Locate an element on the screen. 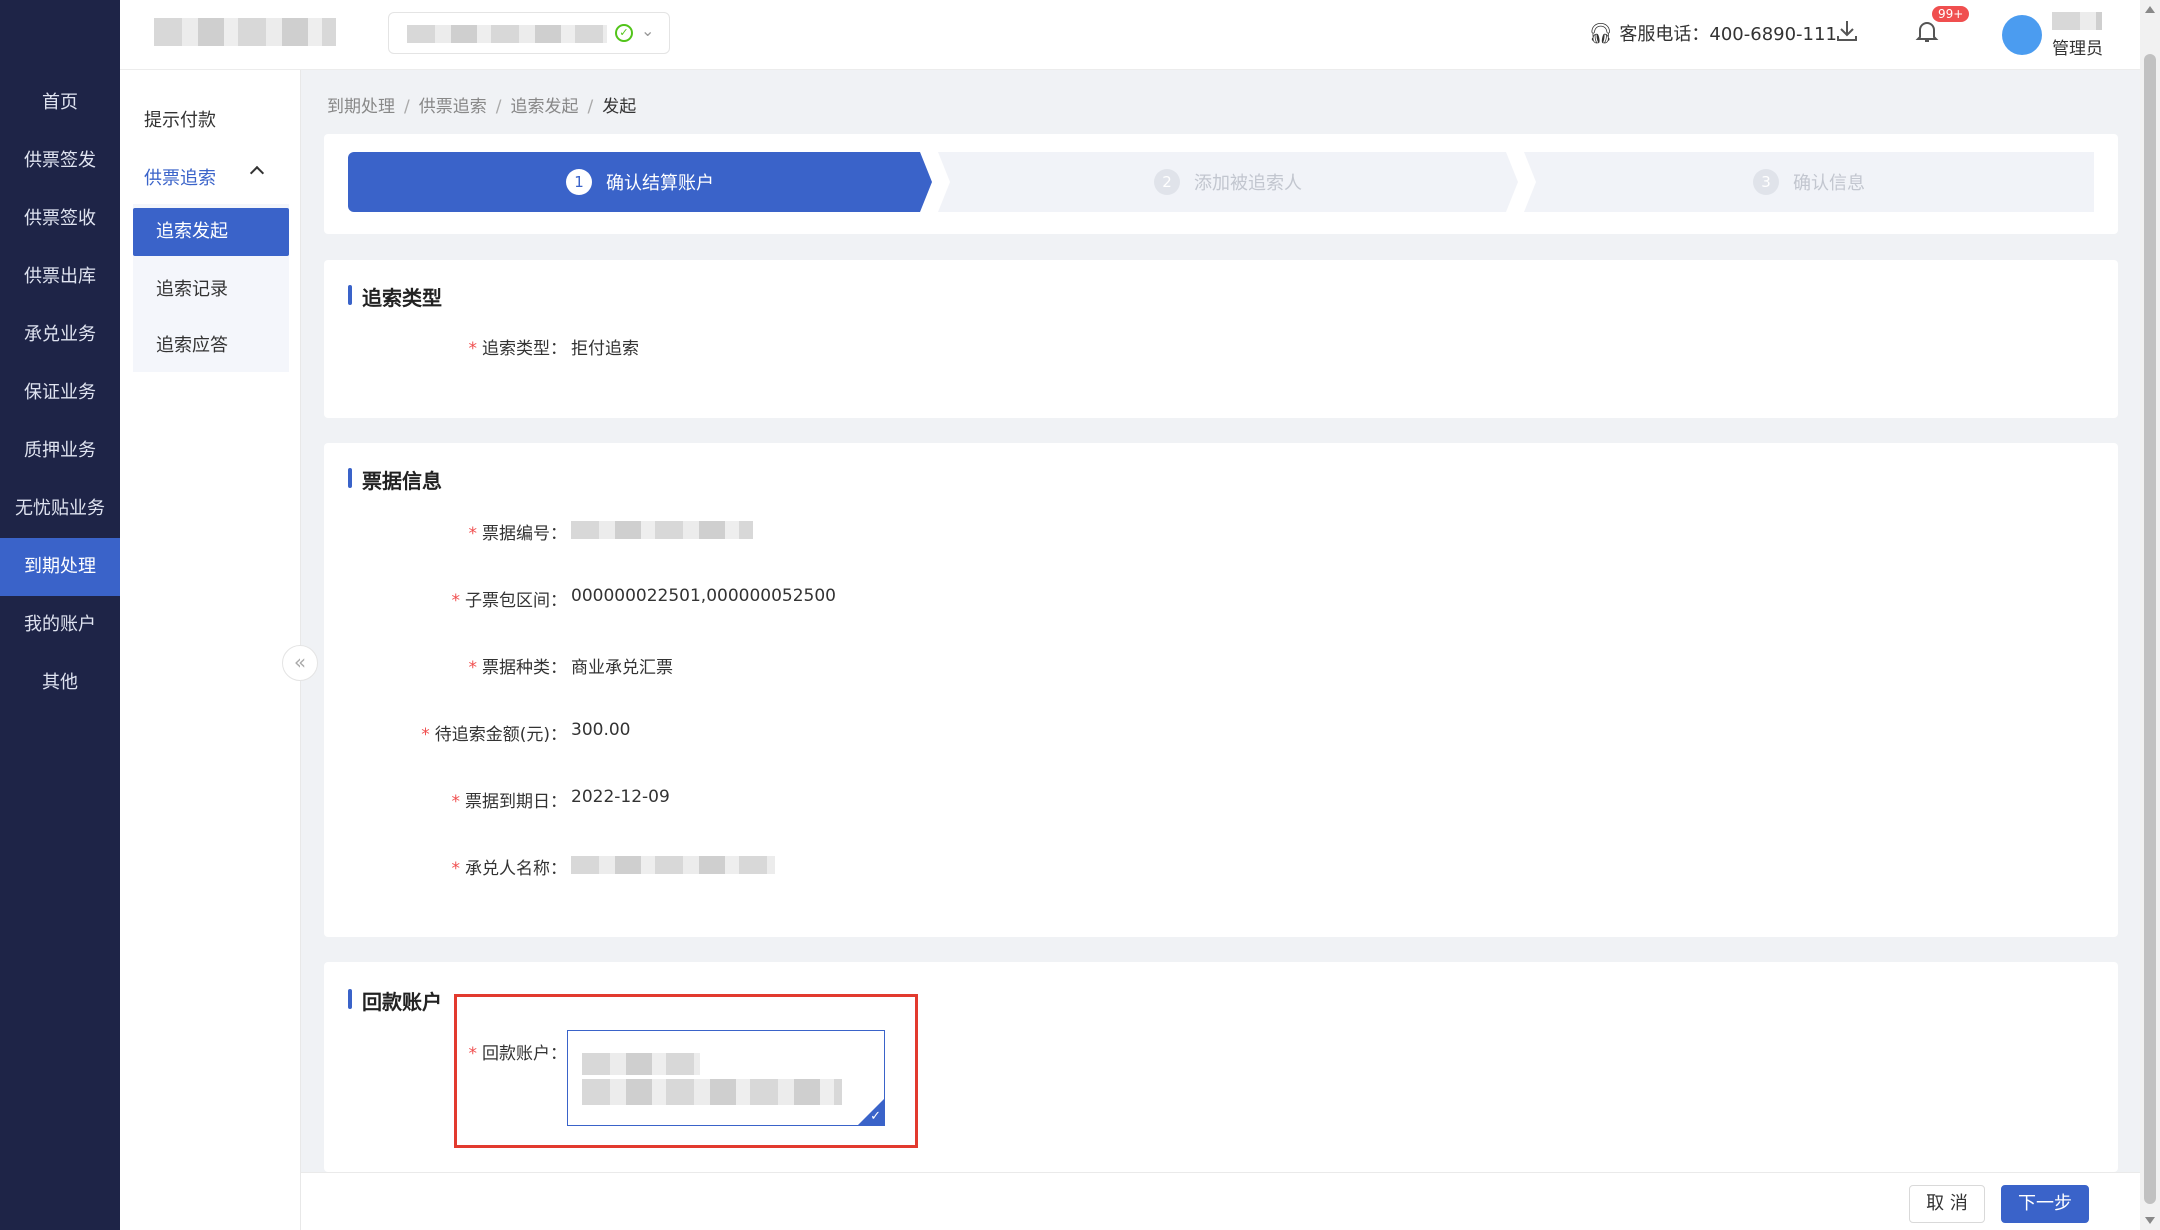 The image size is (2160, 1230). user-role: 管理员 is located at coordinates (2077, 49).